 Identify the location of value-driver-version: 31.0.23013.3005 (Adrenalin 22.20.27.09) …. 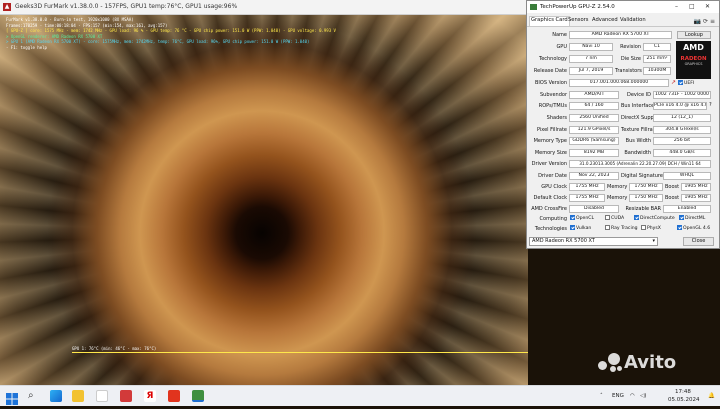
(640, 164).